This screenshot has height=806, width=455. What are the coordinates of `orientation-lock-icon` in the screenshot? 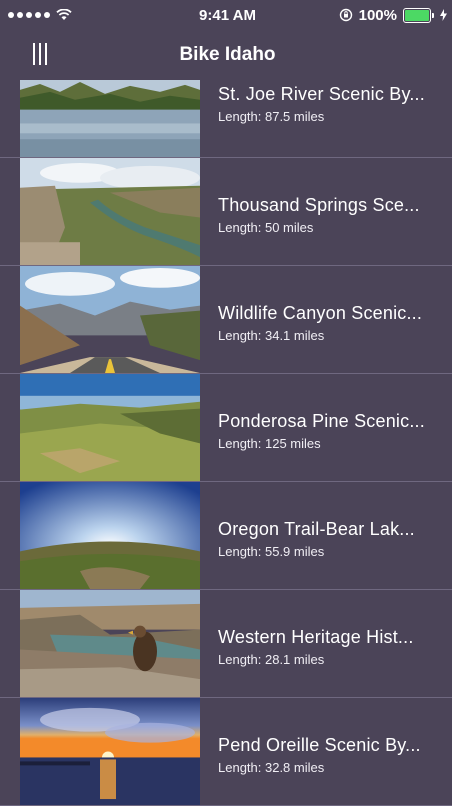 It's located at (345, 15).